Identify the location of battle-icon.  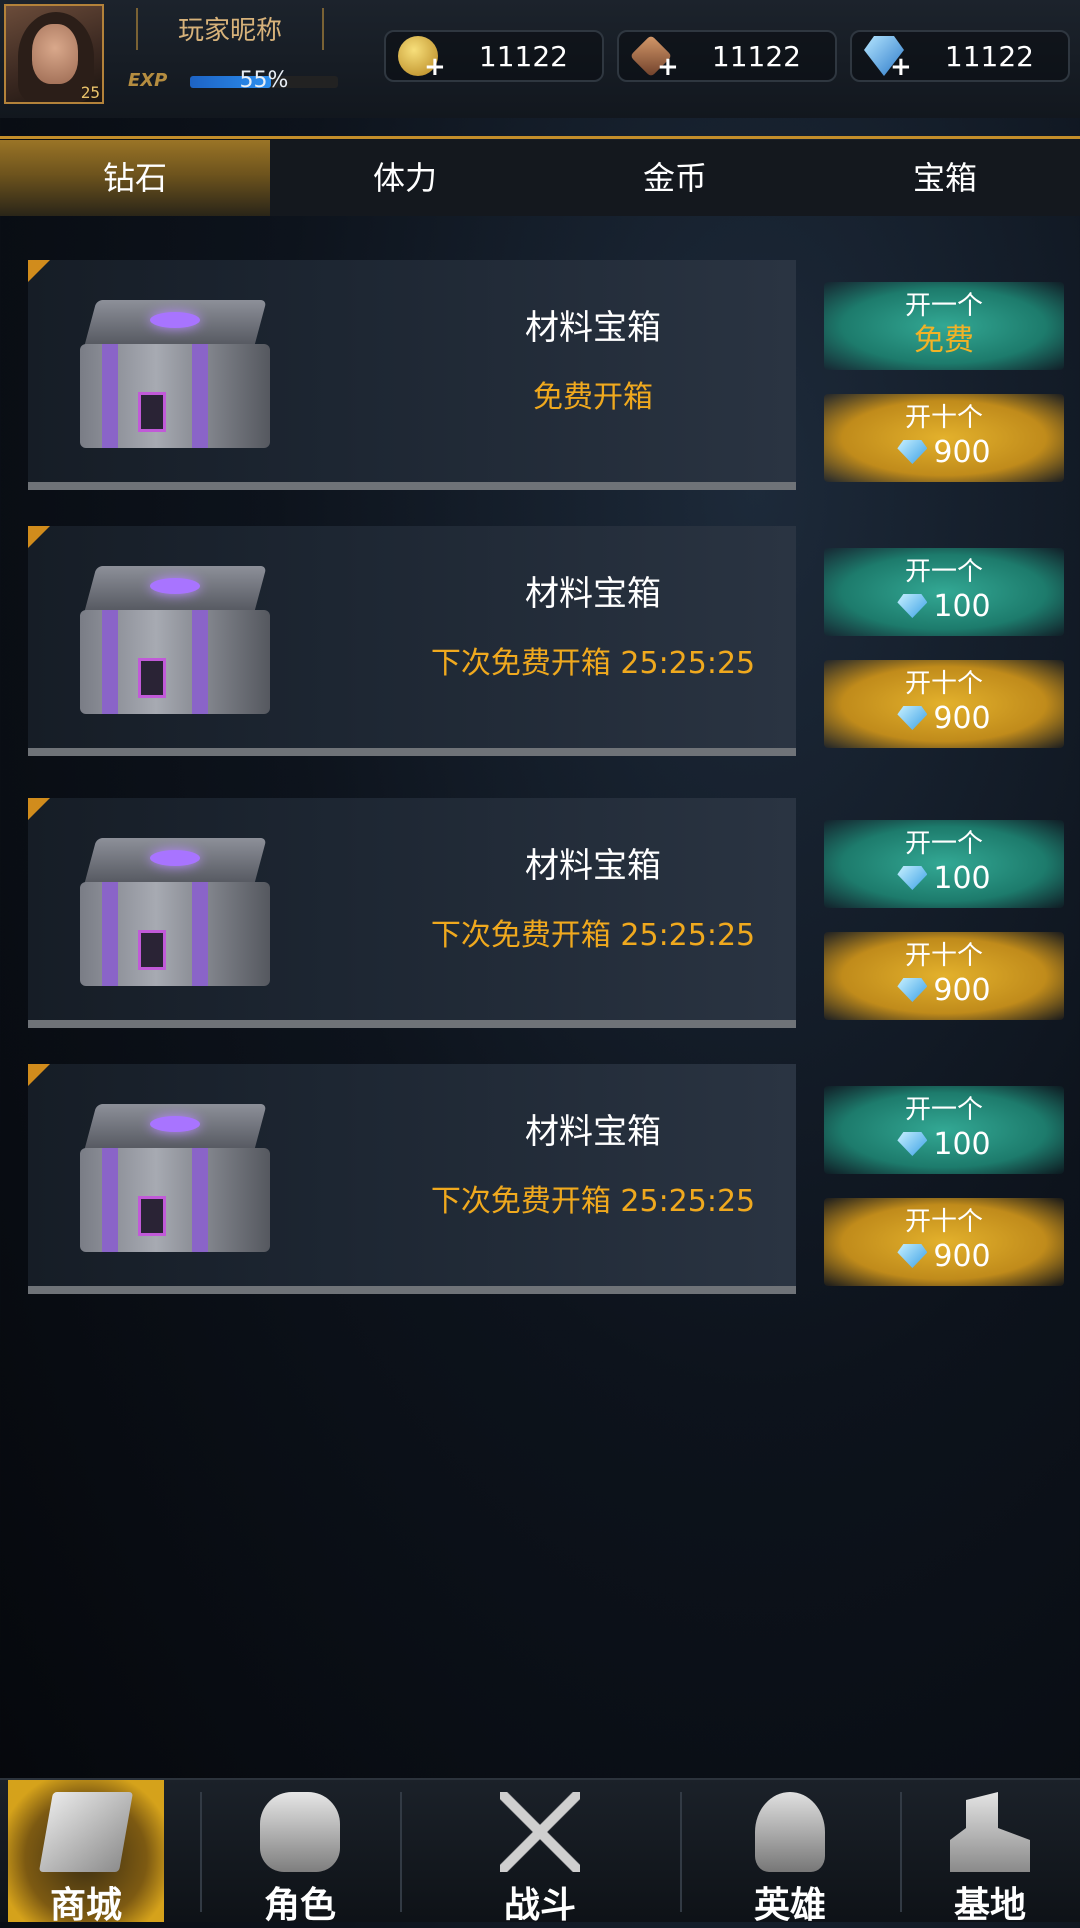
(540, 1832).